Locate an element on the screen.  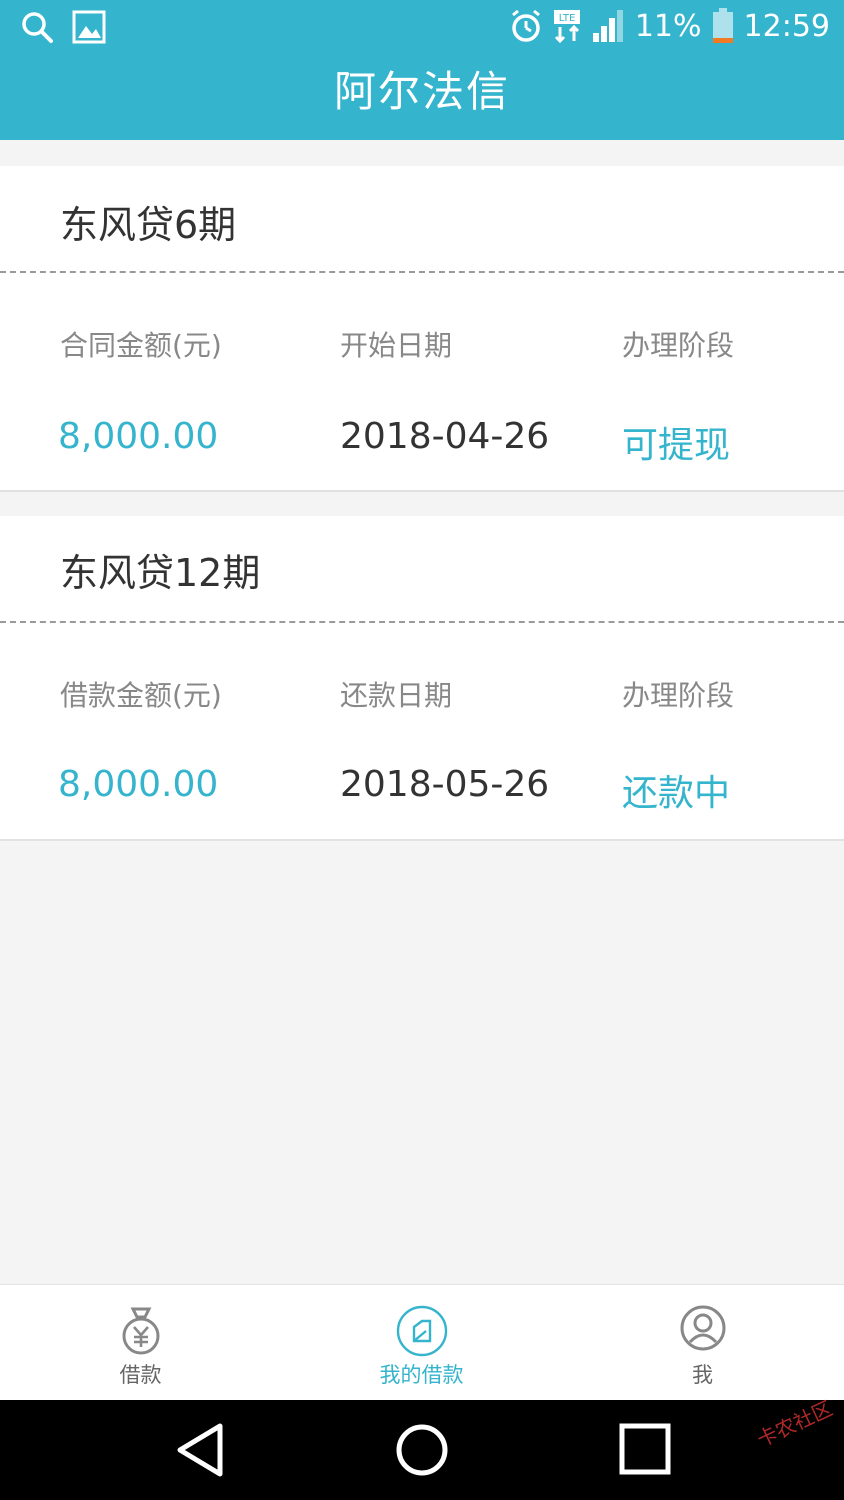
search-icon is located at coordinates (37, 27).